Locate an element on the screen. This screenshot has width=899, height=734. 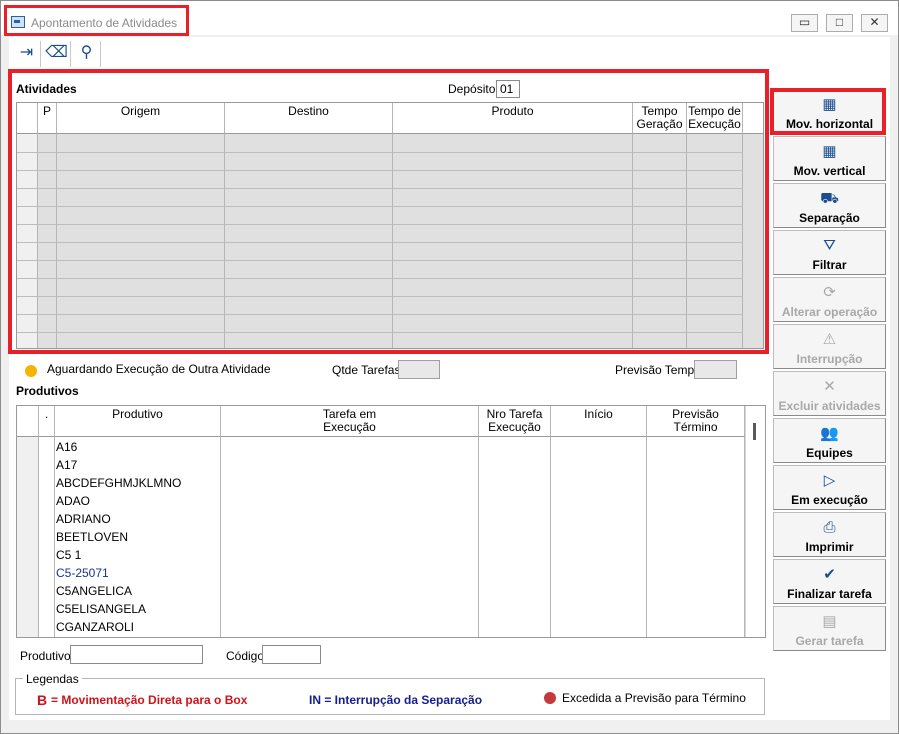
pallet-vertical-icon: ▦ is located at coordinates (829, 151).